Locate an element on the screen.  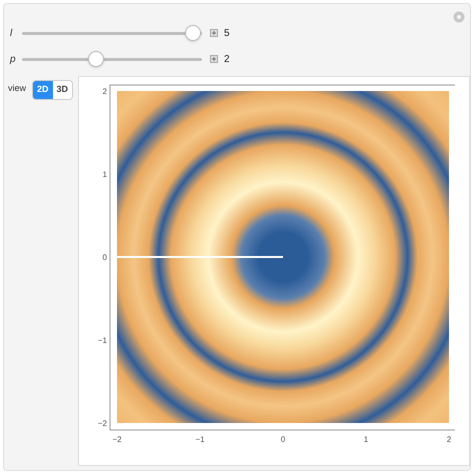
y-tick-label: 2 is located at coordinates (104, 91).